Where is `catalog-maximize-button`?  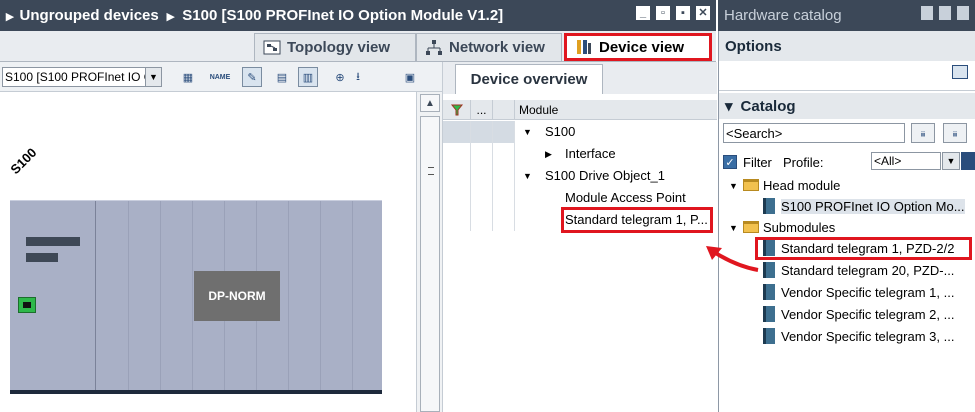 catalog-maximize-button is located at coordinates (945, 13).